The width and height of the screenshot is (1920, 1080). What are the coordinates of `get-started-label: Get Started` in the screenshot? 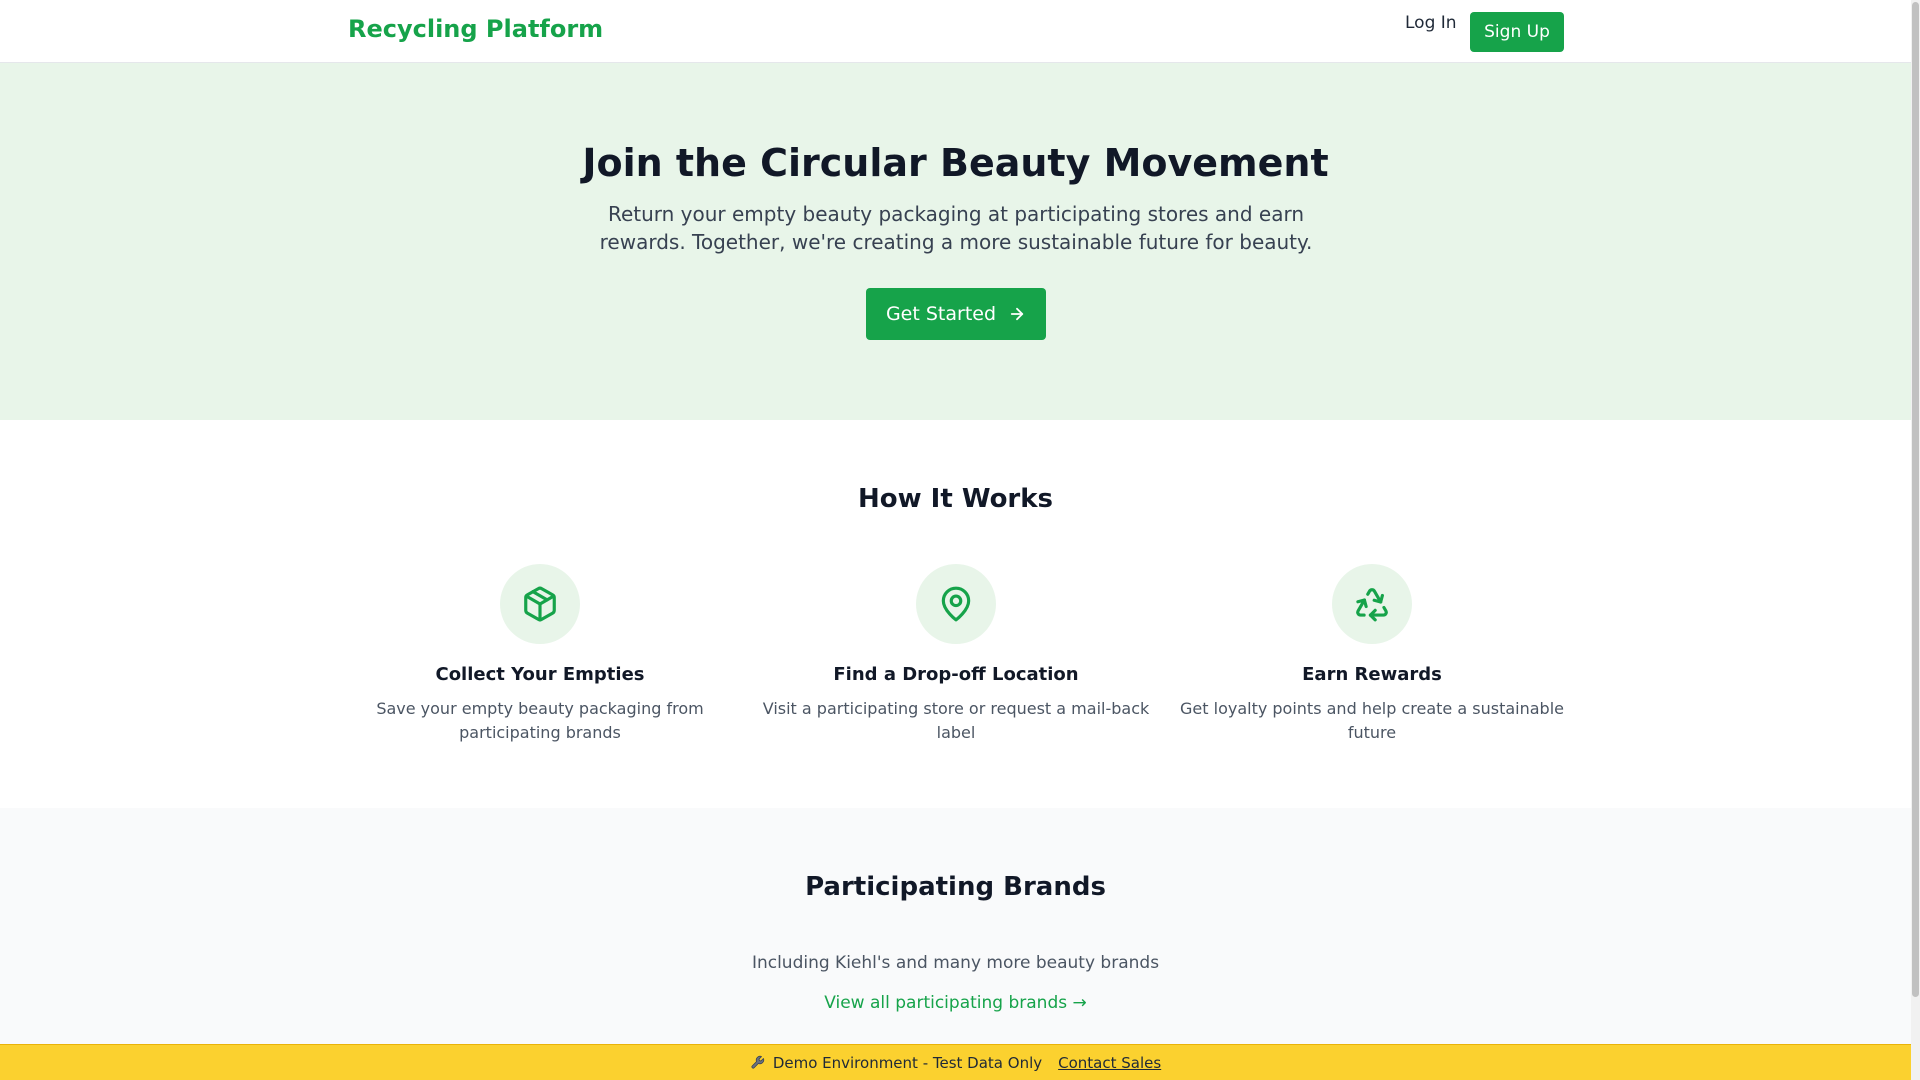 It's located at (941, 314).